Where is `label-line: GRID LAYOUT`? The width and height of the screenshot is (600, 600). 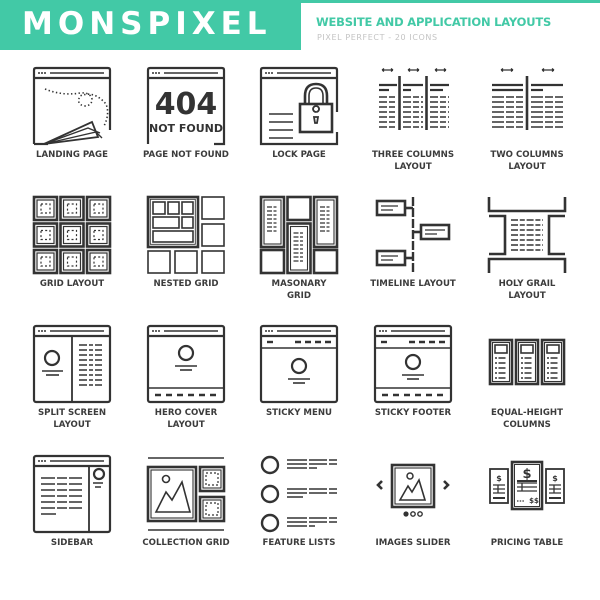 label-line: GRID LAYOUT is located at coordinates (72, 284).